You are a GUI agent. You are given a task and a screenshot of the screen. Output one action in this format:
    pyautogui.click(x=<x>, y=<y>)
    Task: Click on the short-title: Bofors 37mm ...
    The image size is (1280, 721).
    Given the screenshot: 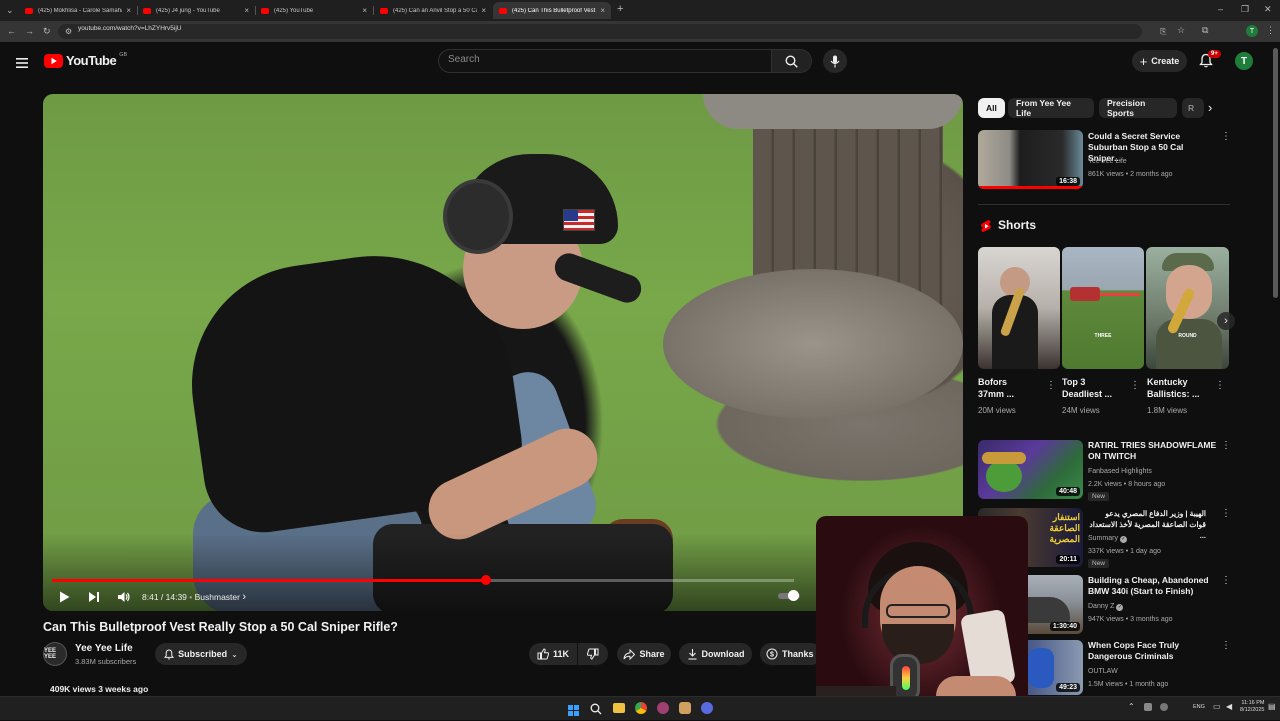 What is the action you would take?
    pyautogui.click(x=996, y=388)
    